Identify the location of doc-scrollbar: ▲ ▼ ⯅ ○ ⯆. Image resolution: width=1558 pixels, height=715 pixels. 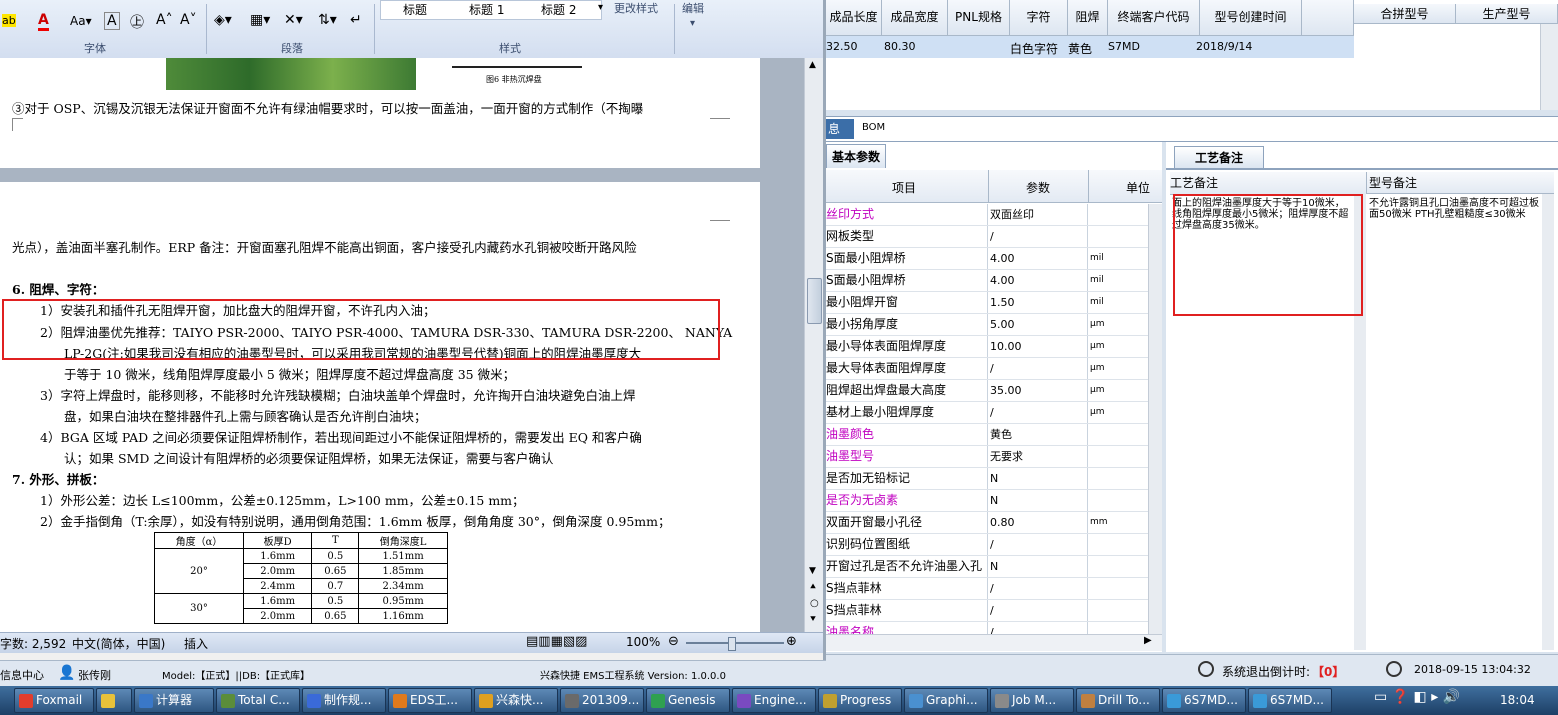
(813, 345).